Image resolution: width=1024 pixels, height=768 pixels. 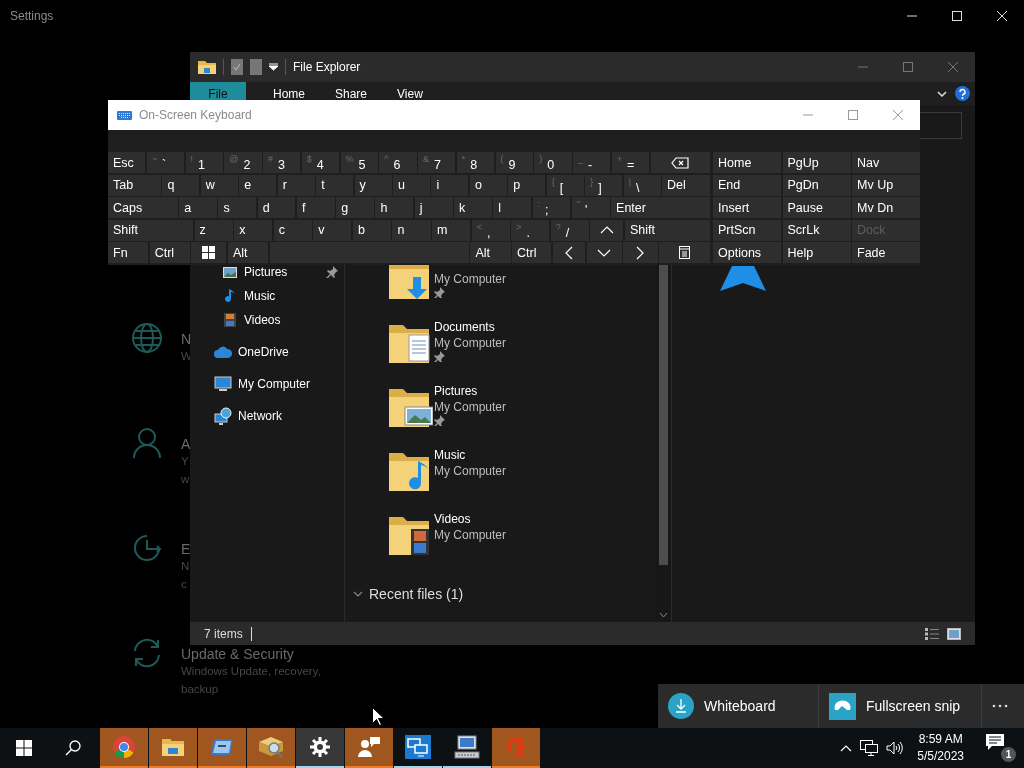 I want to click on folder-name: Music, so click(x=470, y=455).